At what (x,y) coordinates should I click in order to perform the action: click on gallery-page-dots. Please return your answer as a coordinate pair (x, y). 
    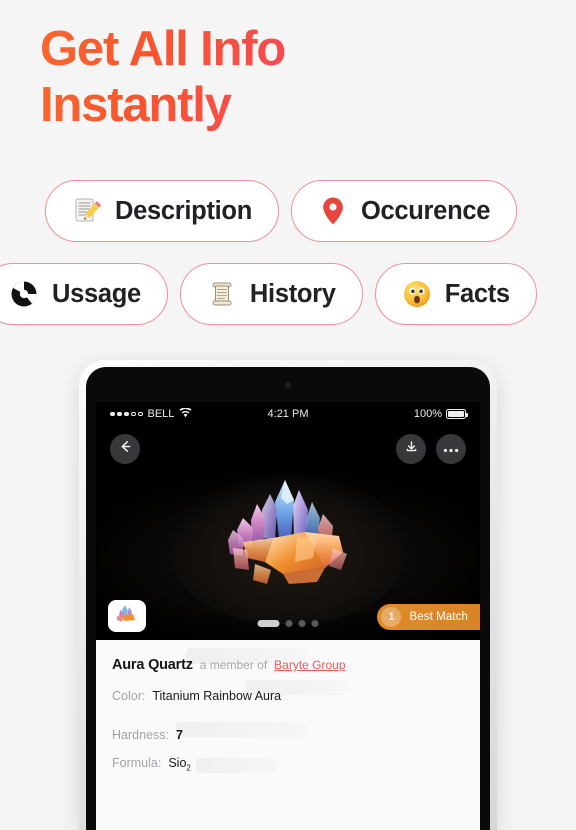
    Looking at the image, I should click on (288, 623).